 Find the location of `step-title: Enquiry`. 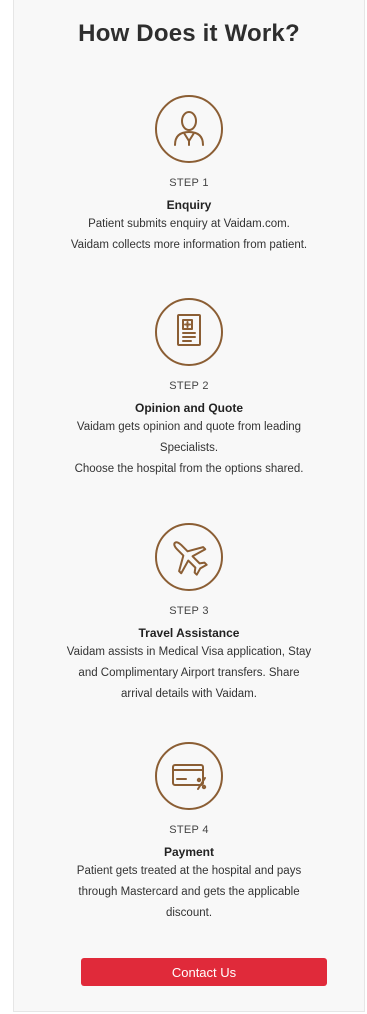

step-title: Enquiry is located at coordinates (189, 205).